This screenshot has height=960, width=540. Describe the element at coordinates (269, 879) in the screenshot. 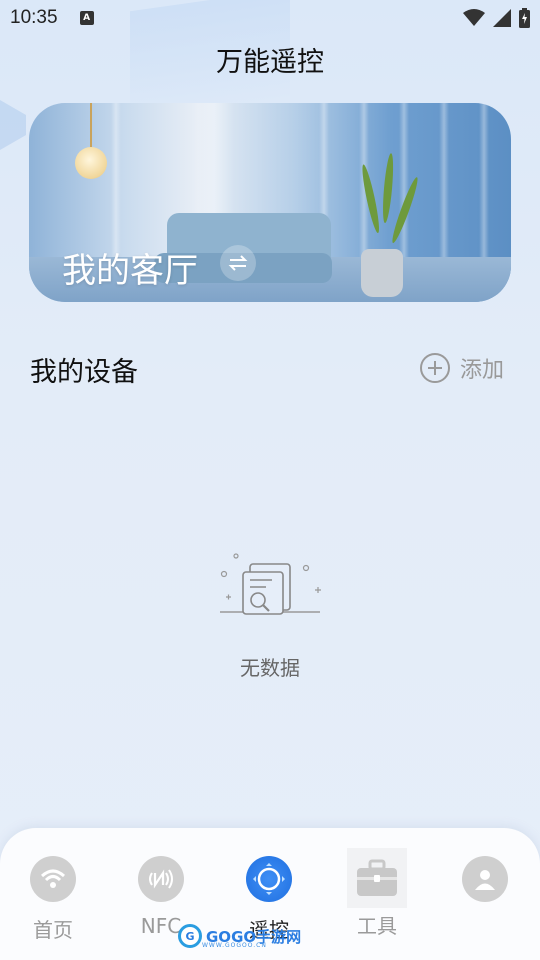

I see `remote-icon` at that location.